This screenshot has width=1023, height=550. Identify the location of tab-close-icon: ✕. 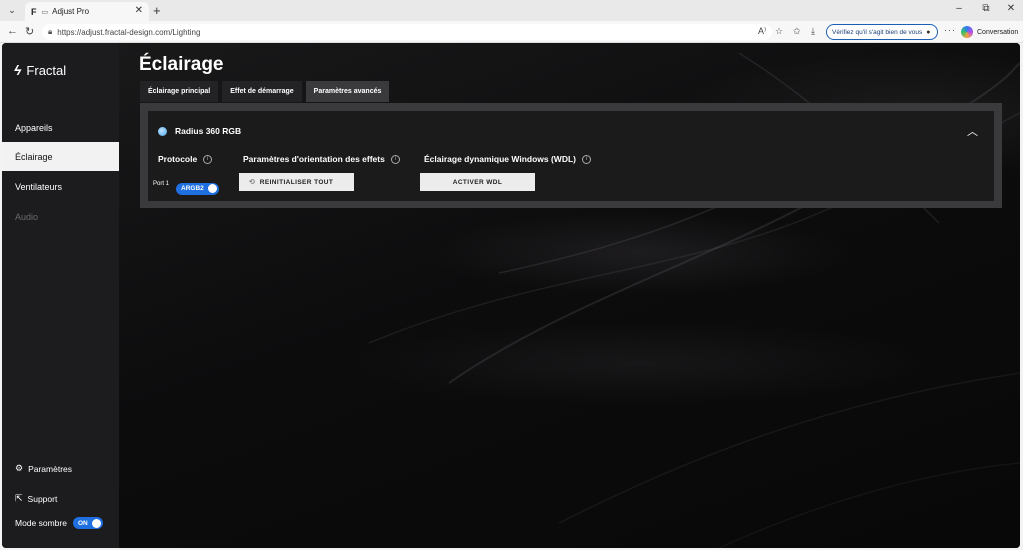
(139, 10).